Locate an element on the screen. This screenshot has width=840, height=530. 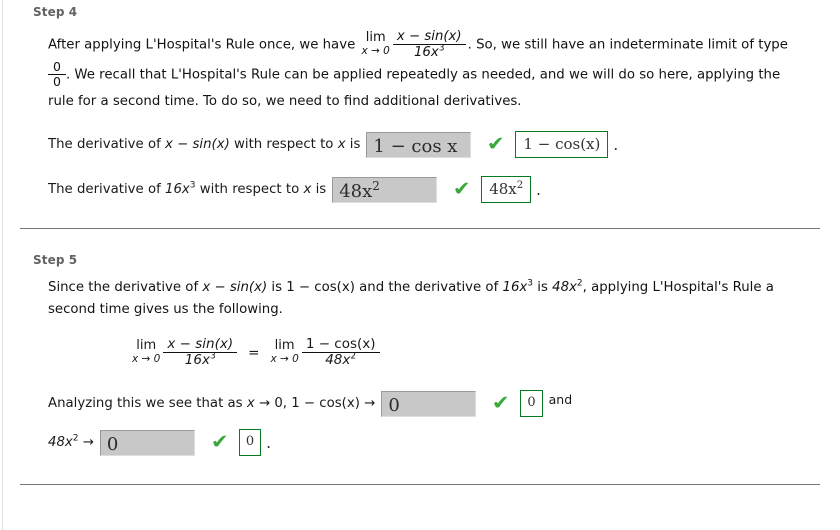
step5-line1-b: is is located at coordinates (276, 287).